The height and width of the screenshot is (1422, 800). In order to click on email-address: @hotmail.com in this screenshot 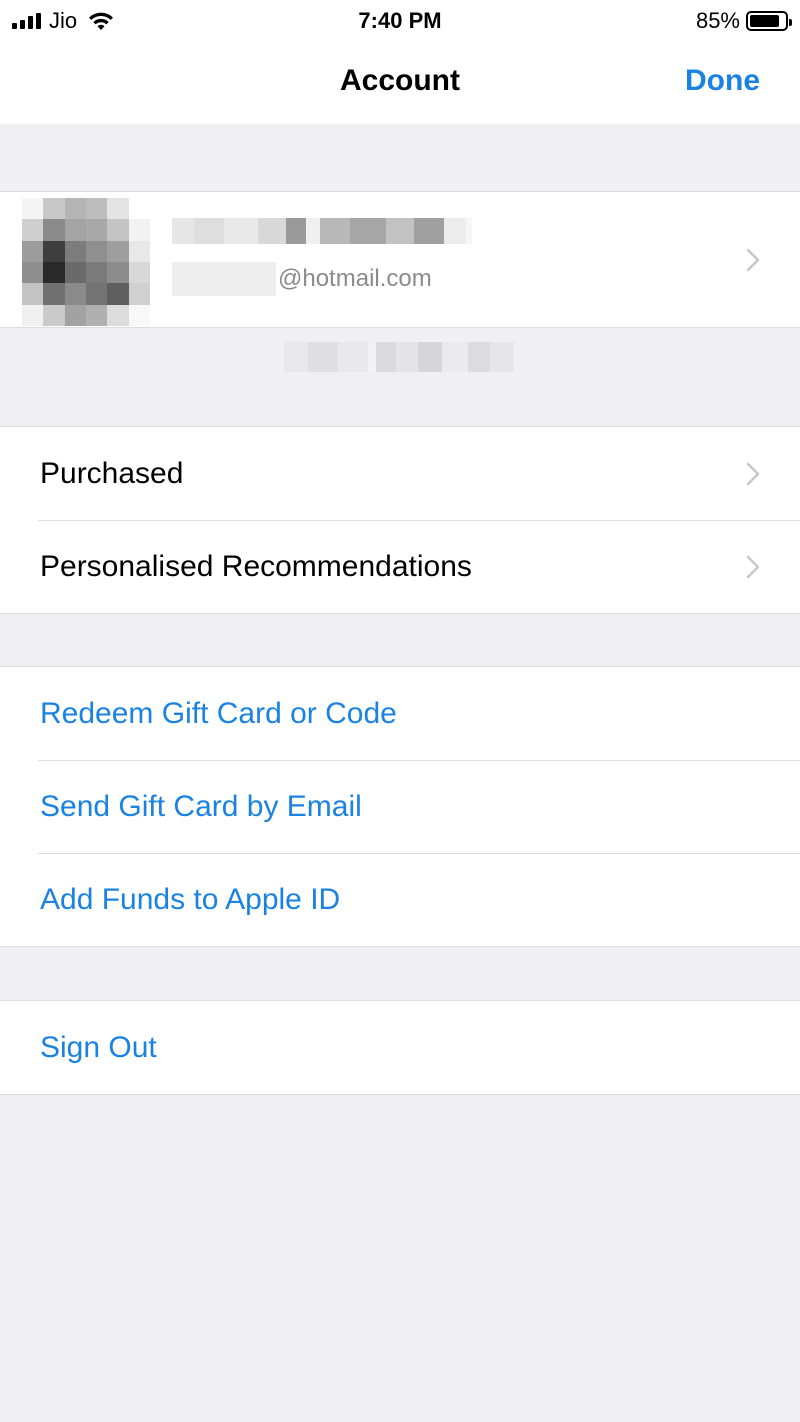, I will do `click(302, 279)`.